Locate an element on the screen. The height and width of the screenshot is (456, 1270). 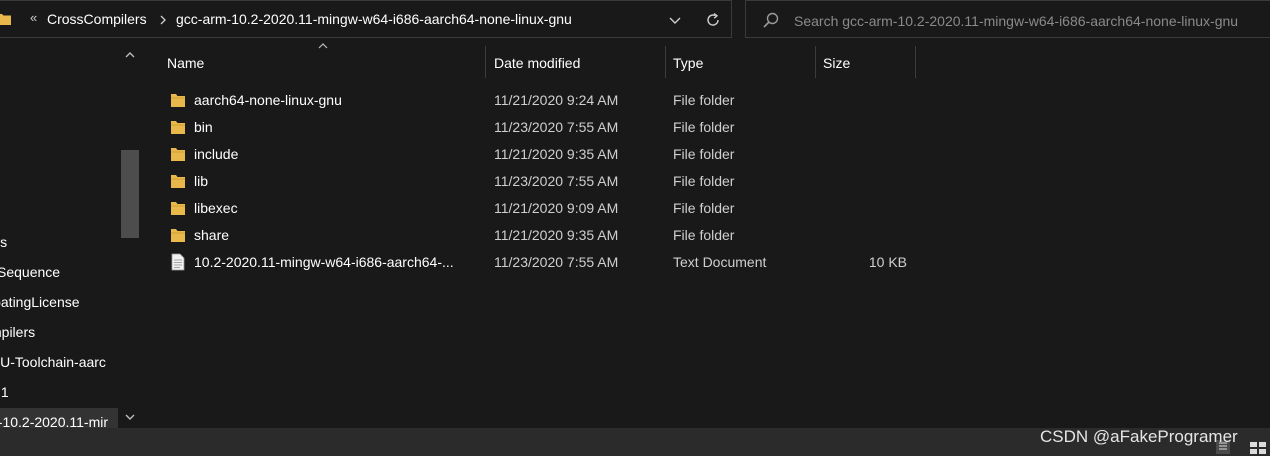
nav-item-label: n-10.2-2020.11-mir is located at coordinates (54, 421).